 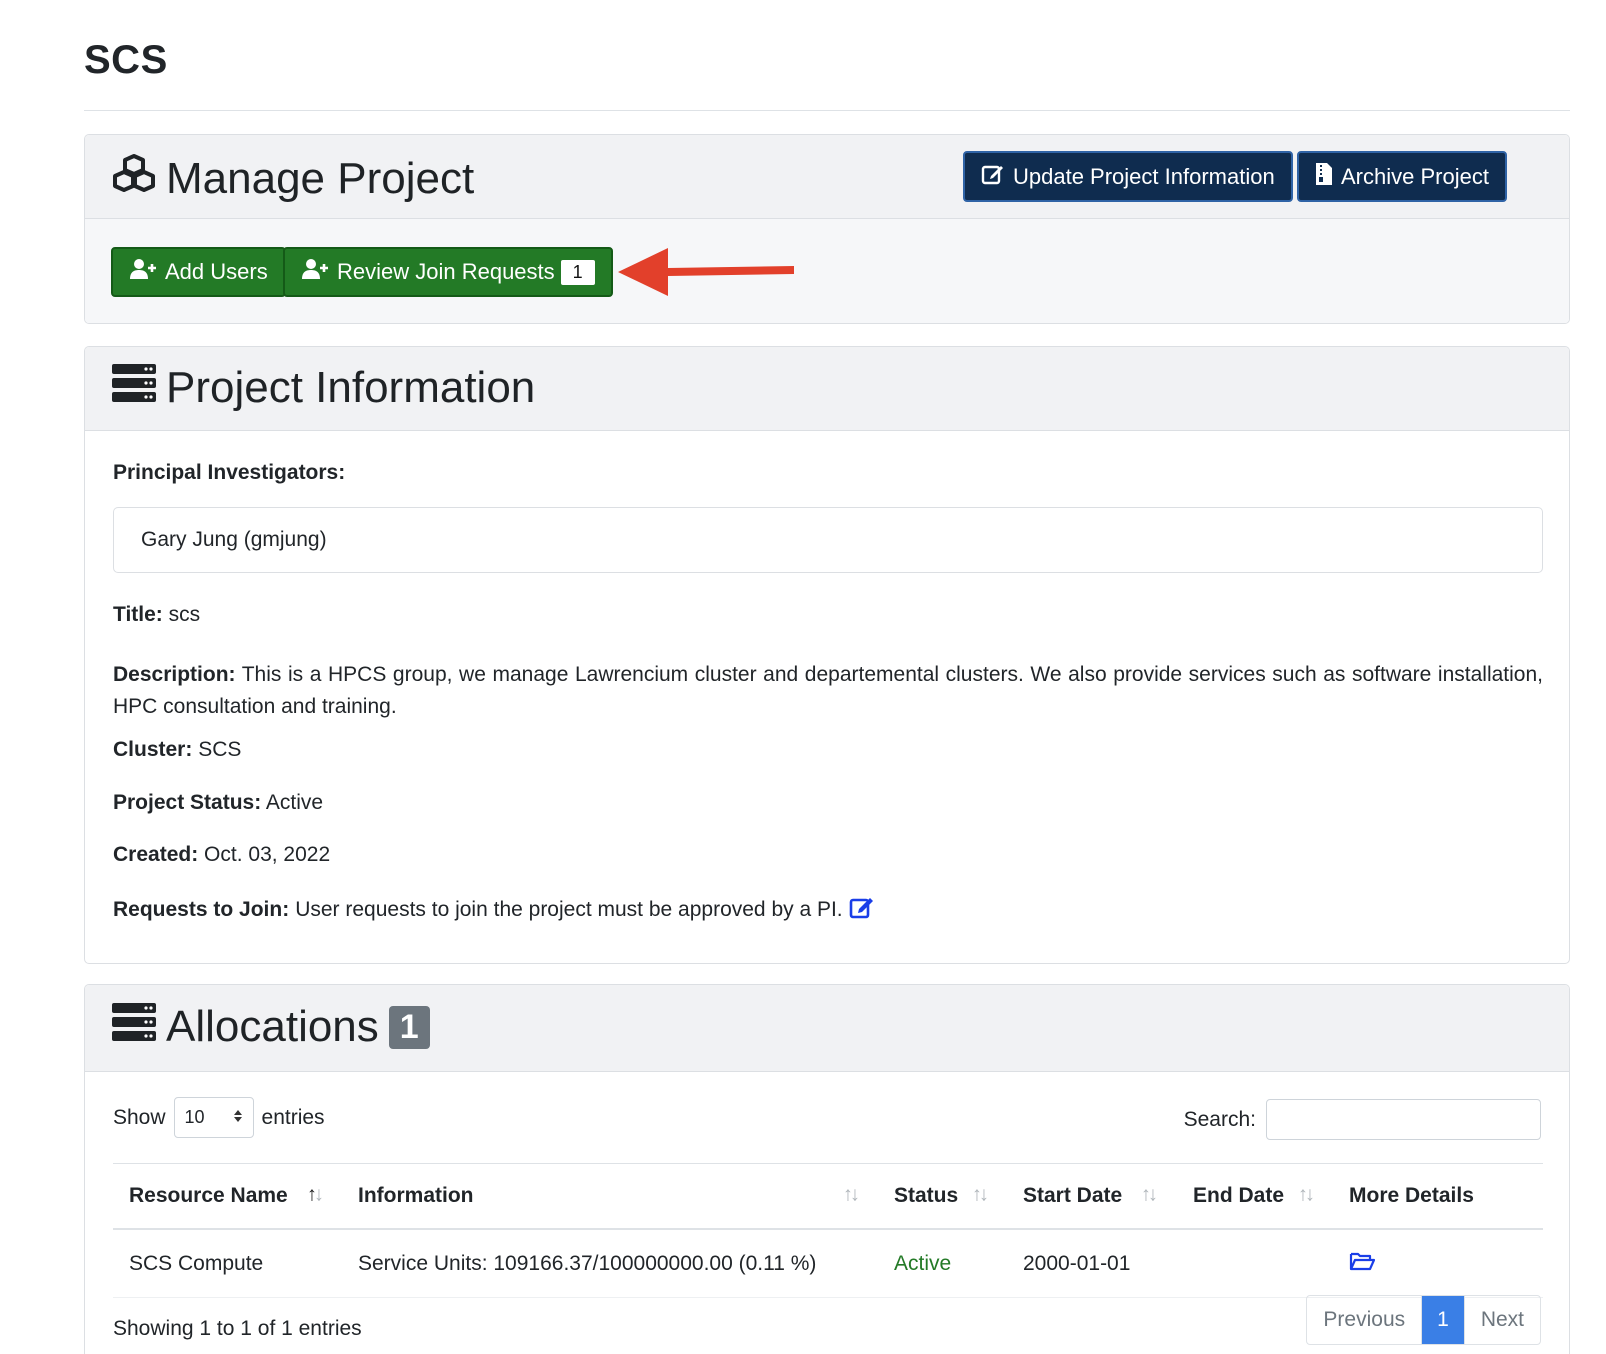 What do you see at coordinates (1144, 176) in the screenshot?
I see `update-project-label: Update Project Information` at bounding box center [1144, 176].